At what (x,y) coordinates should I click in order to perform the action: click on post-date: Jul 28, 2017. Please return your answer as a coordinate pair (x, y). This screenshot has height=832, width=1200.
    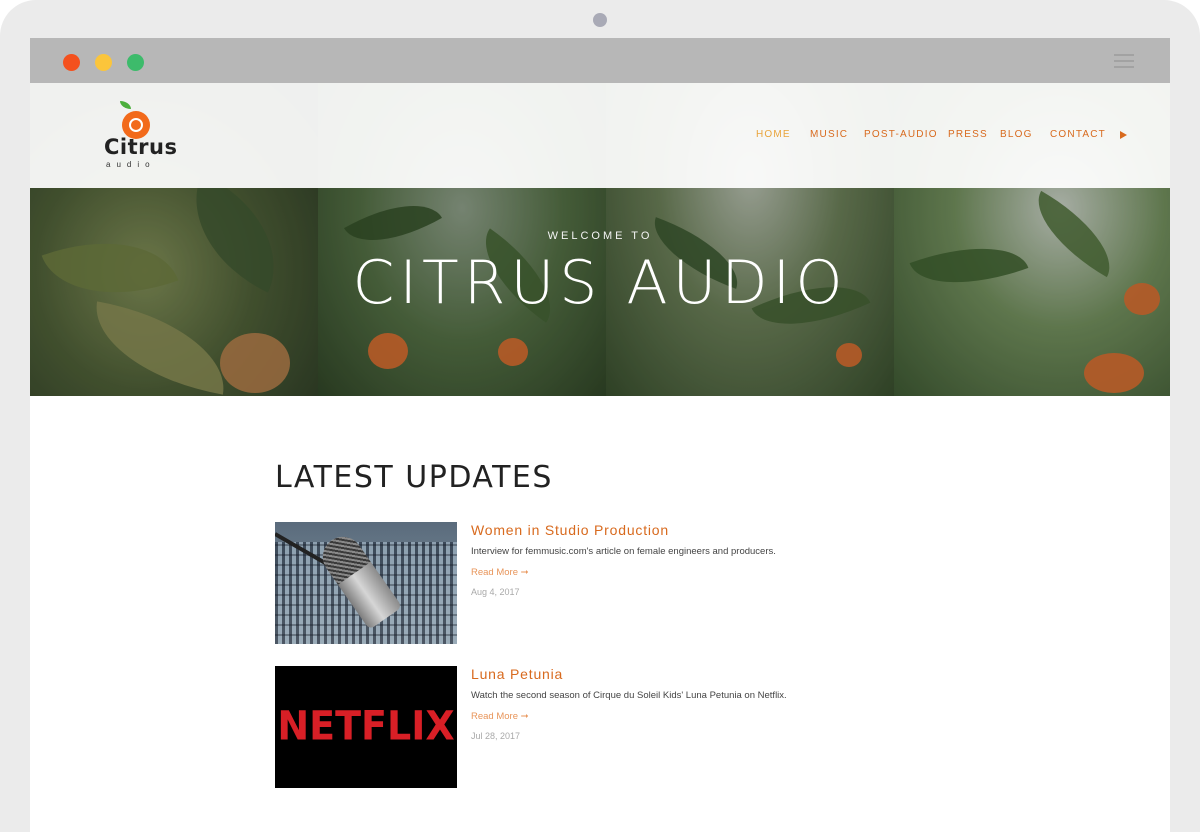
    Looking at the image, I should click on (496, 736).